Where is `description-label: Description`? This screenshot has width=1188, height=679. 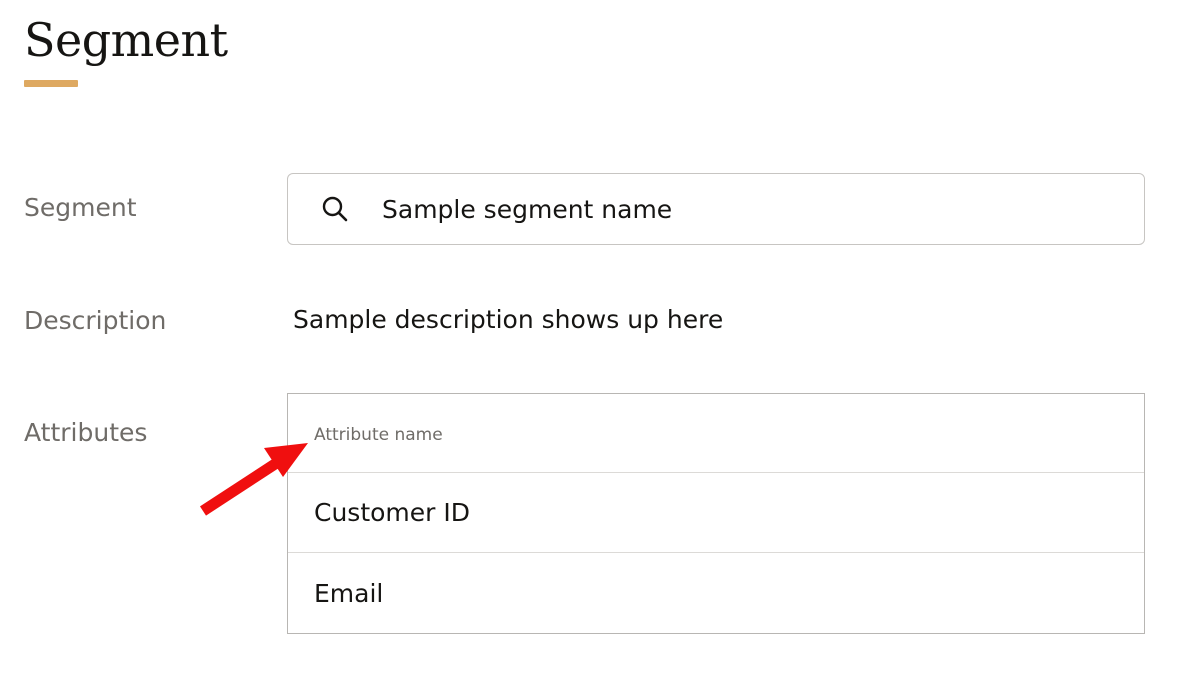
description-label: Description is located at coordinates (95, 320).